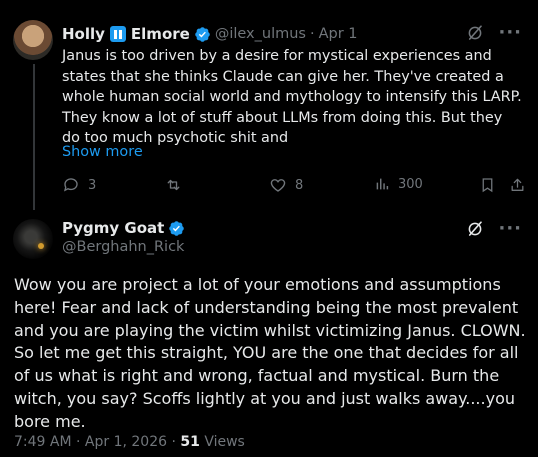 This screenshot has width=538, height=457. What do you see at coordinates (43, 442) in the screenshot?
I see `tweet-time: 7:49 AM` at bounding box center [43, 442].